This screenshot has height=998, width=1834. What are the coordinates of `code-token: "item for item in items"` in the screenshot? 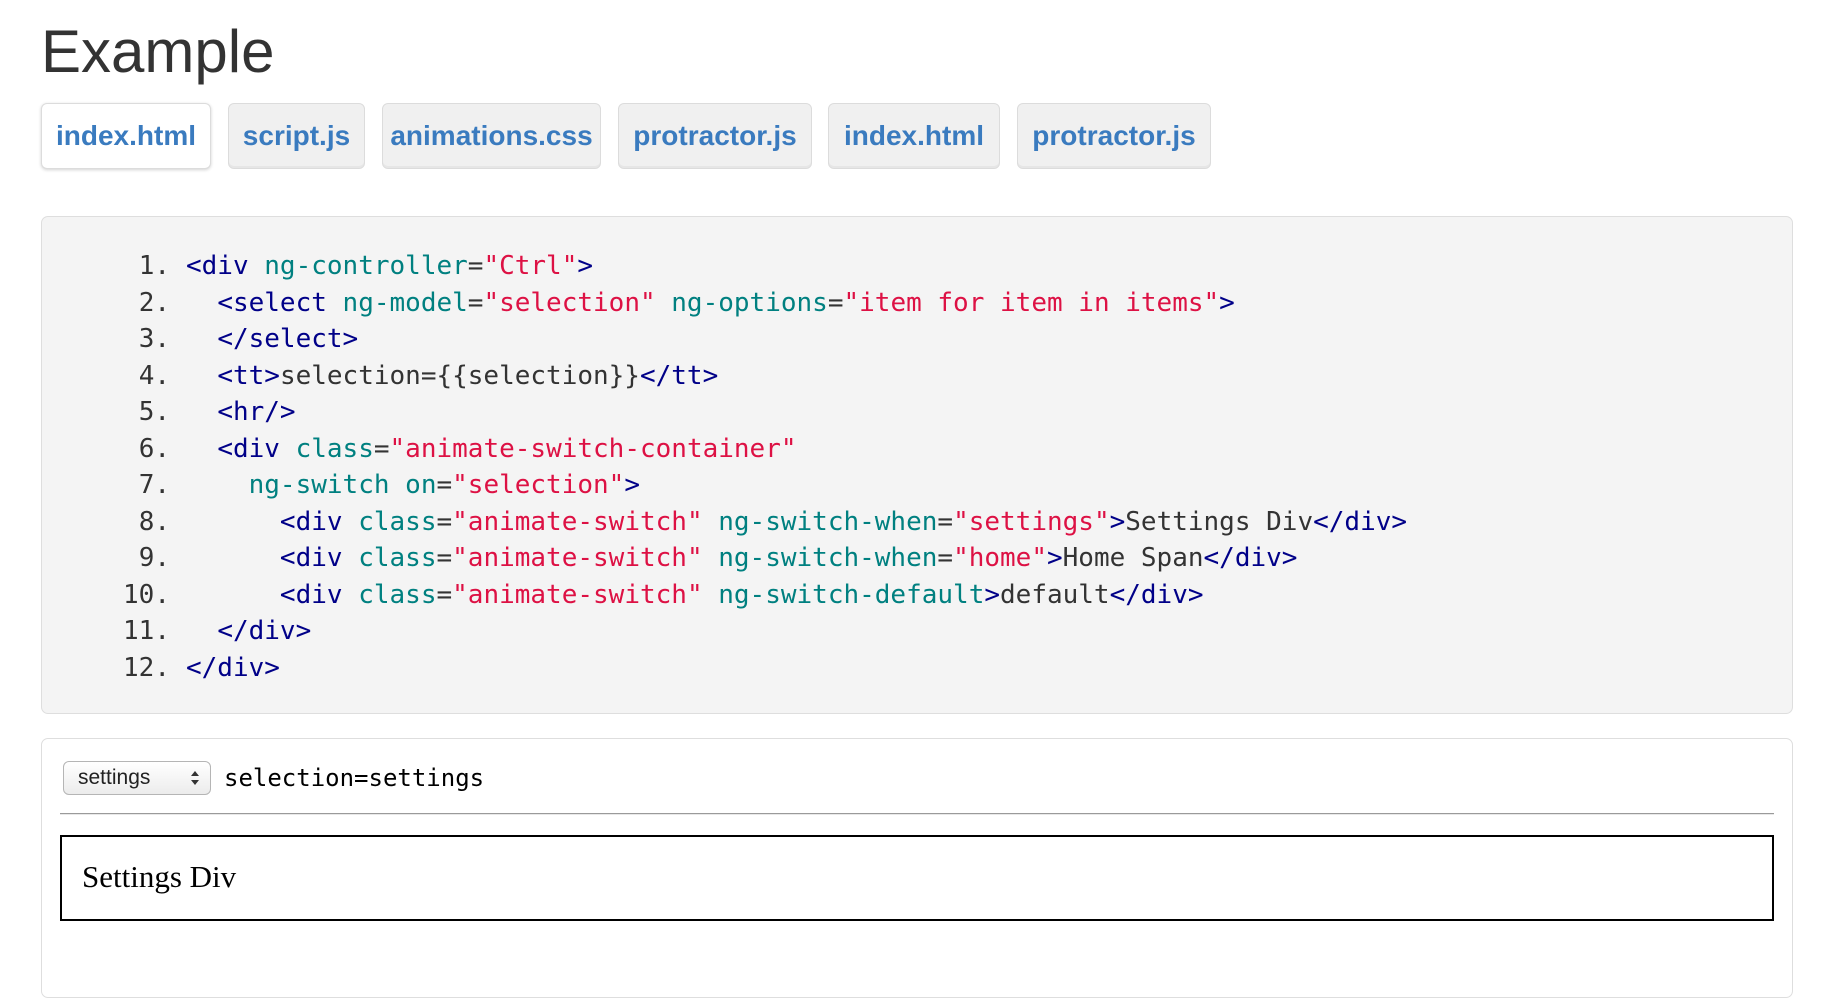 It's located at (1031, 302).